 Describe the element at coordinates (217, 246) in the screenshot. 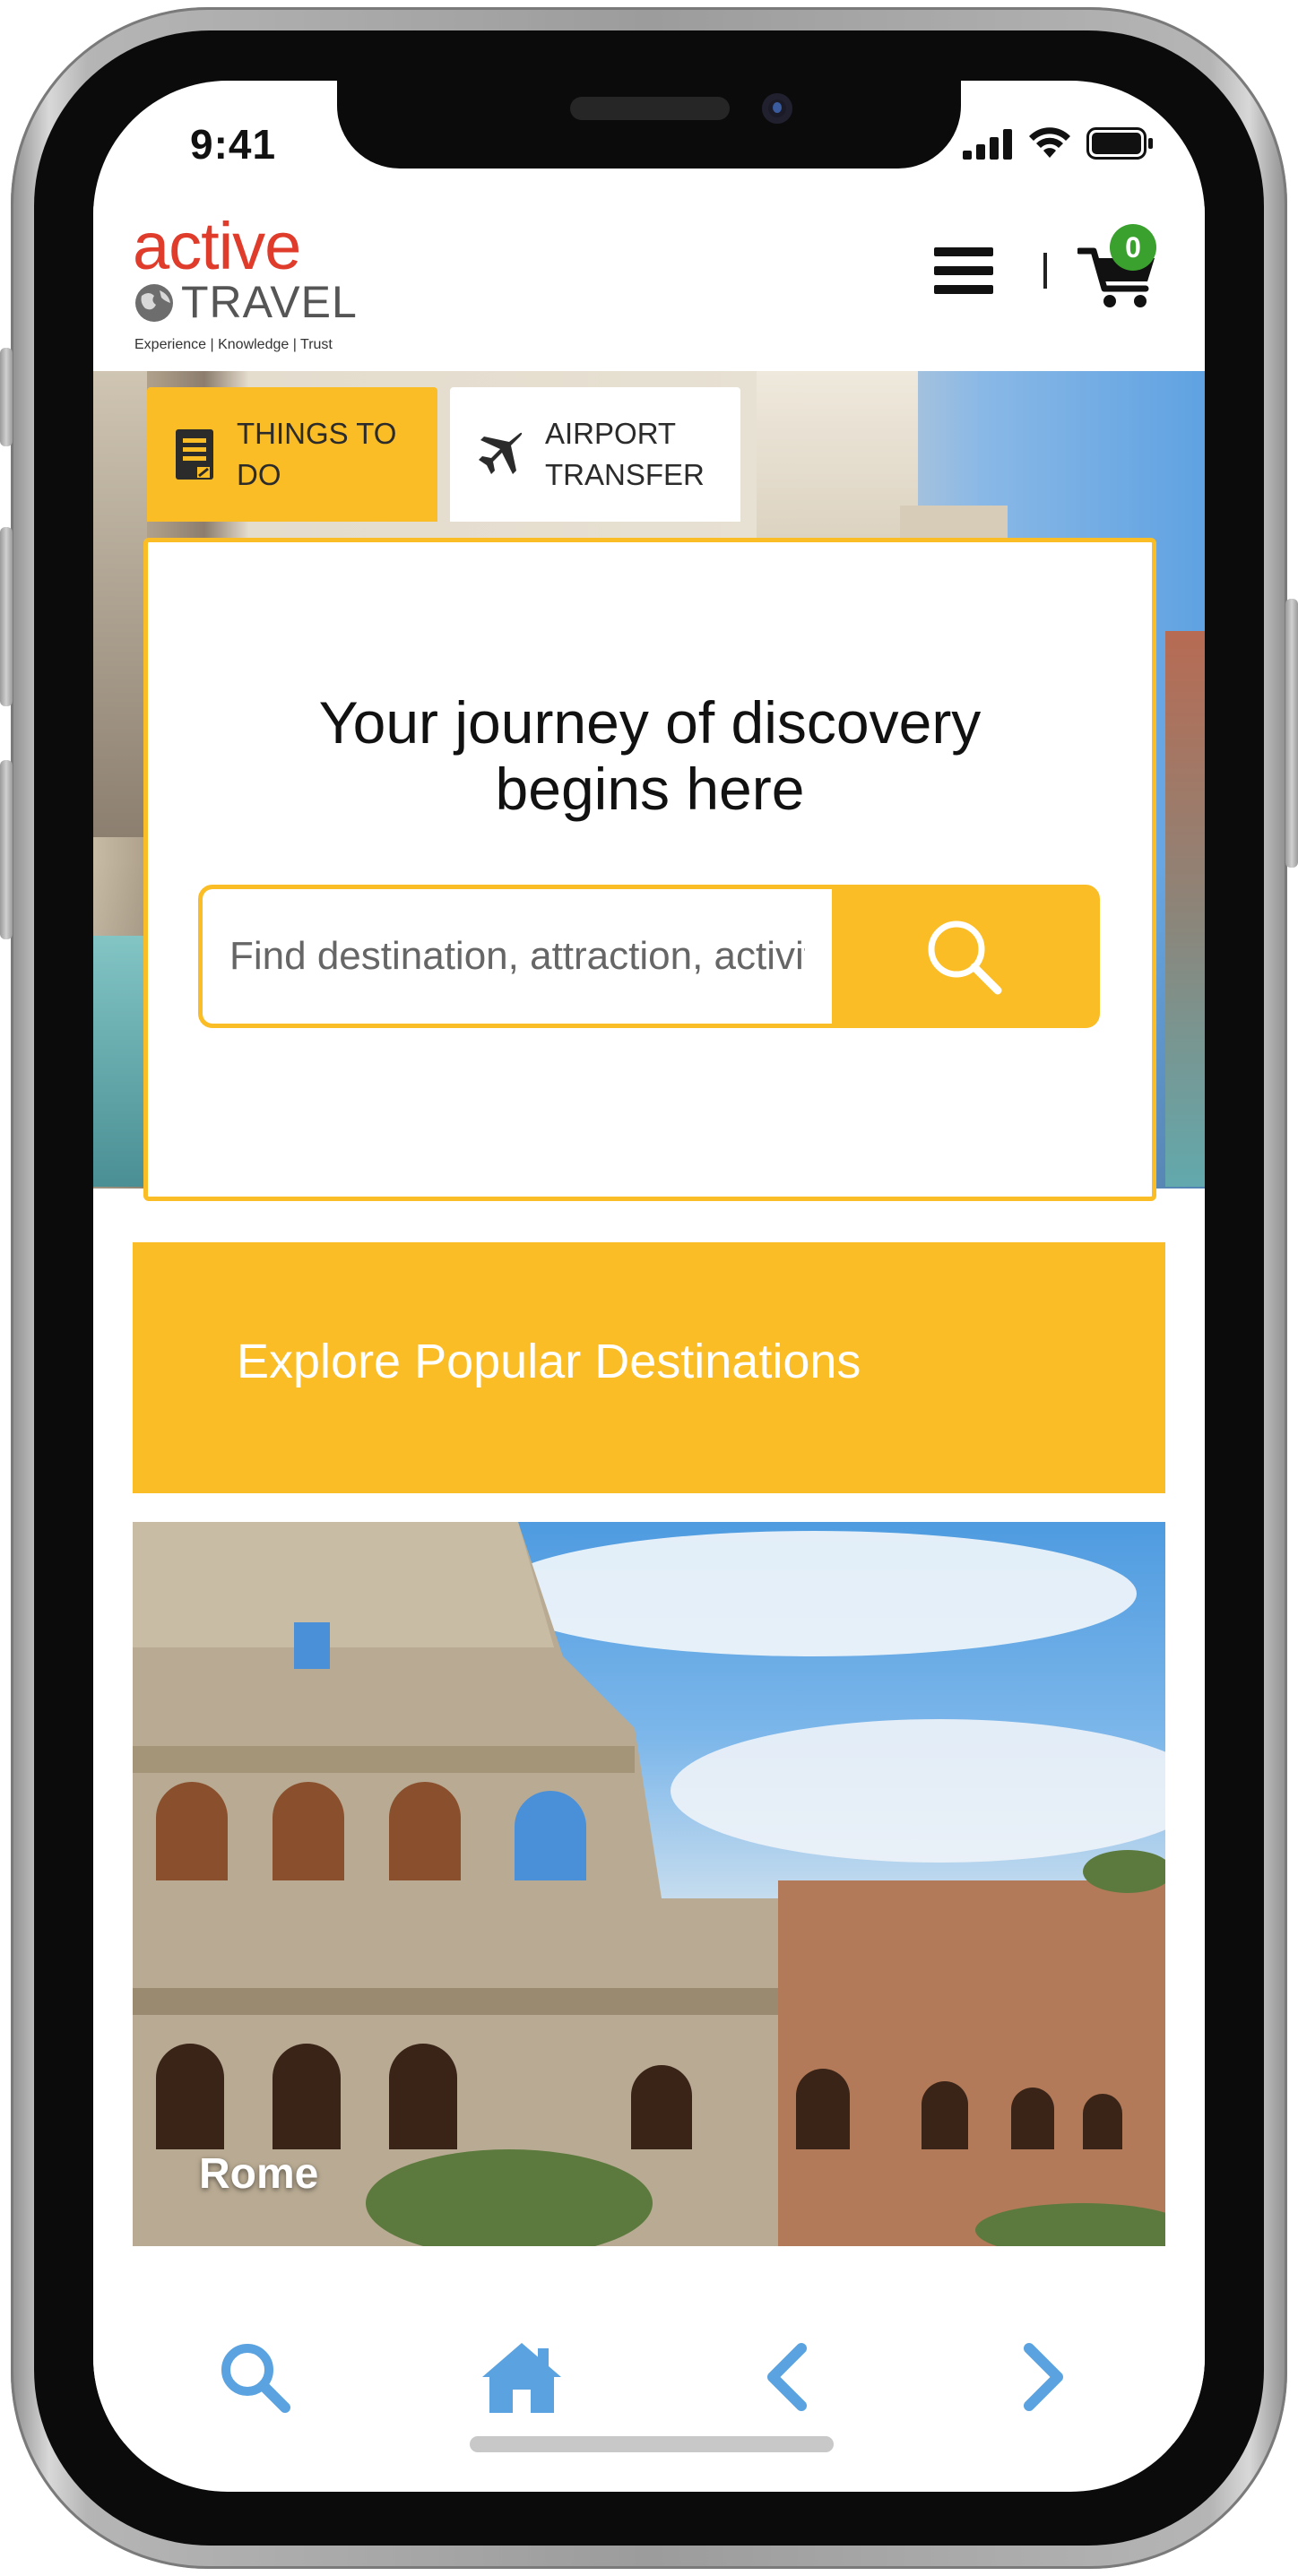

I see `logo-word-active: active` at that location.